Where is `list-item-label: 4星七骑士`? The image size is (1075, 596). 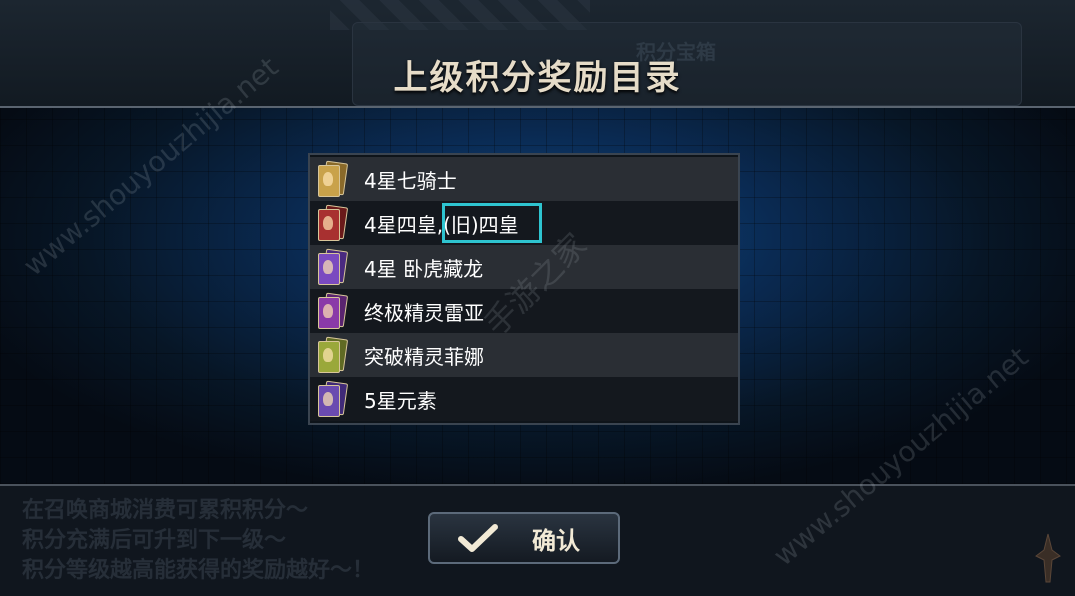 list-item-label: 4星七骑士 is located at coordinates (410, 180).